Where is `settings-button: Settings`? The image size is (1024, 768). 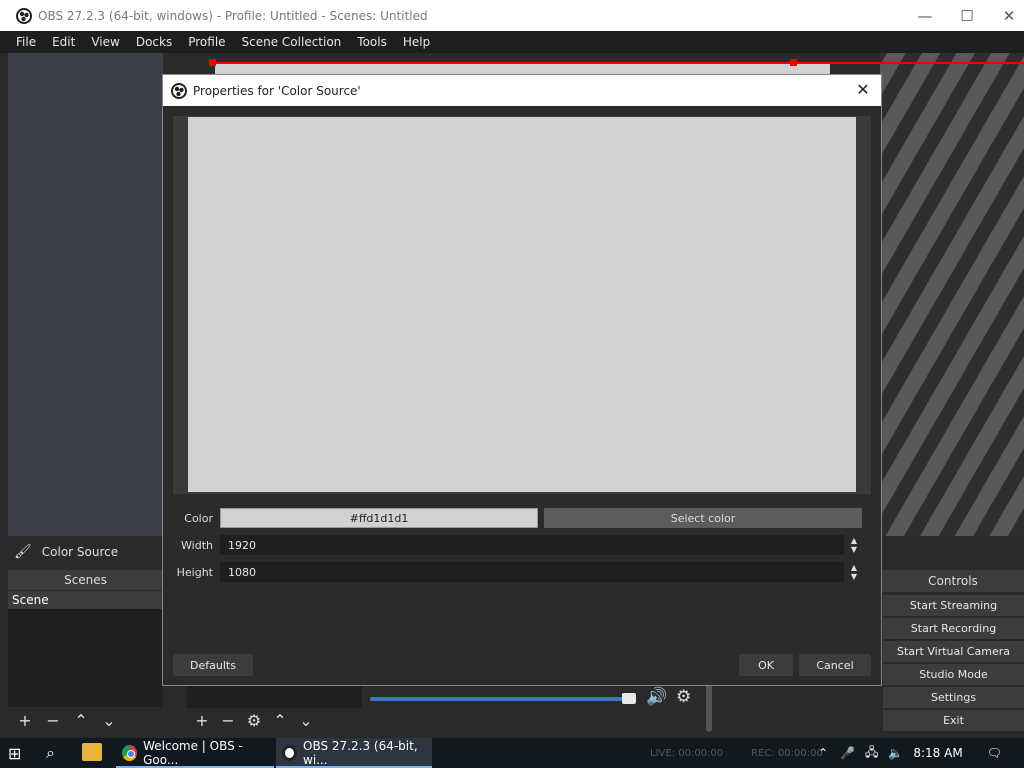
settings-button: Settings is located at coordinates (953, 697).